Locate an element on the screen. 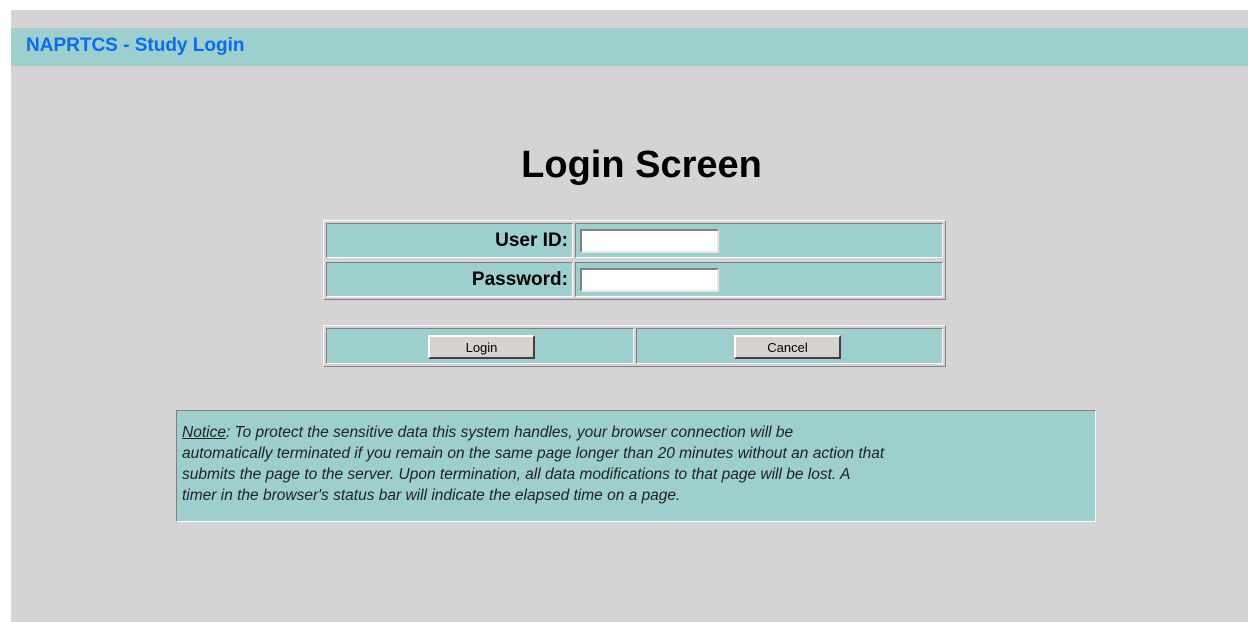 The image size is (1248, 622). cancel-cell: Cancel is located at coordinates (789, 346).